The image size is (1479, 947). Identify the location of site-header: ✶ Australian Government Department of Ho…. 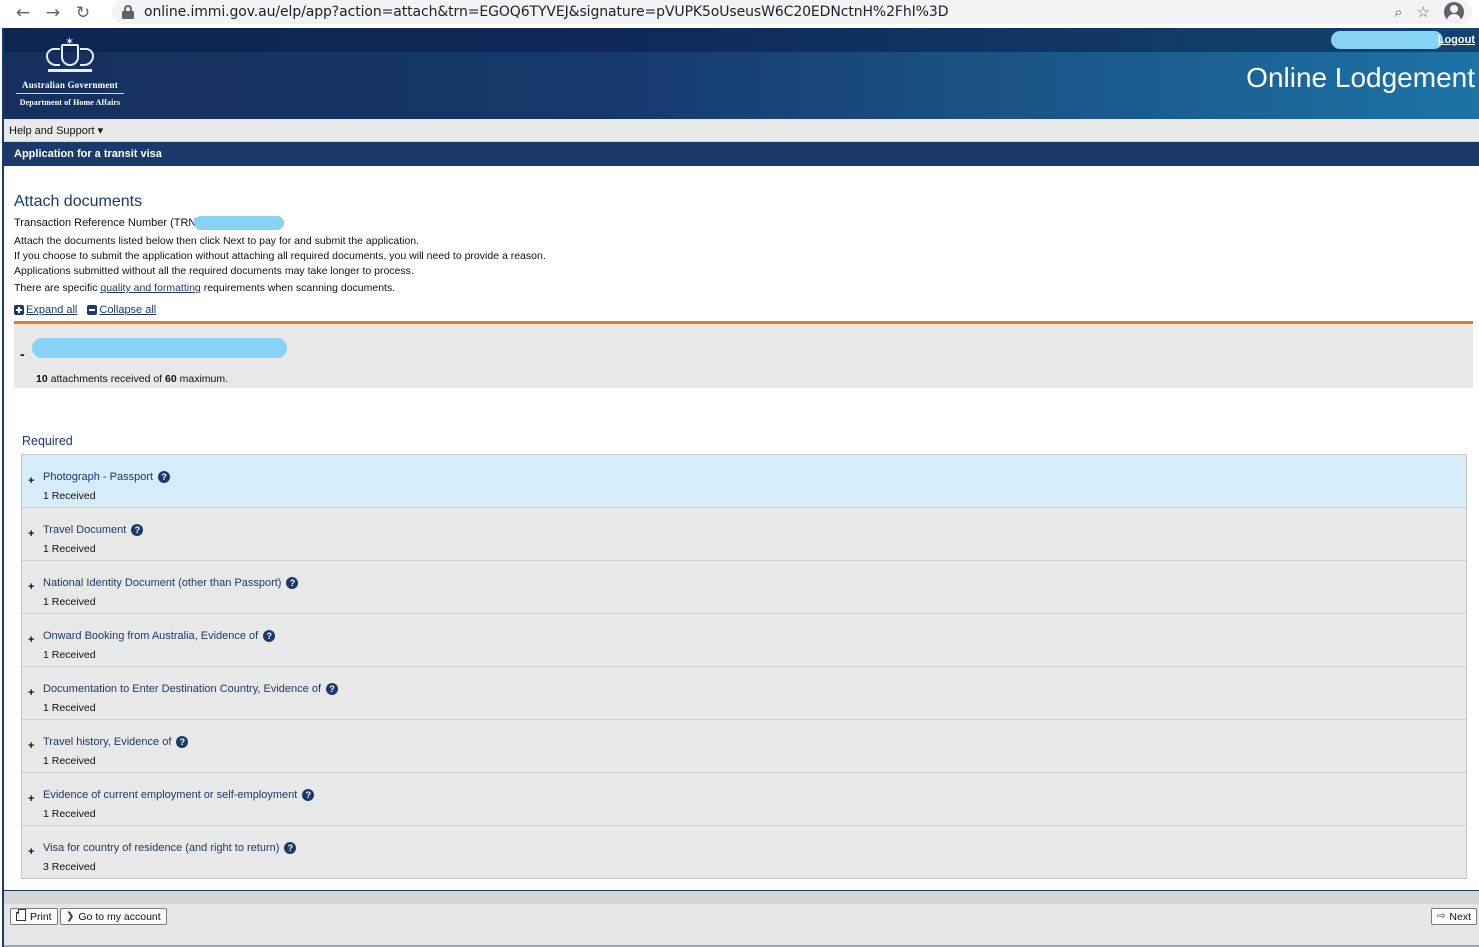
(741, 73).